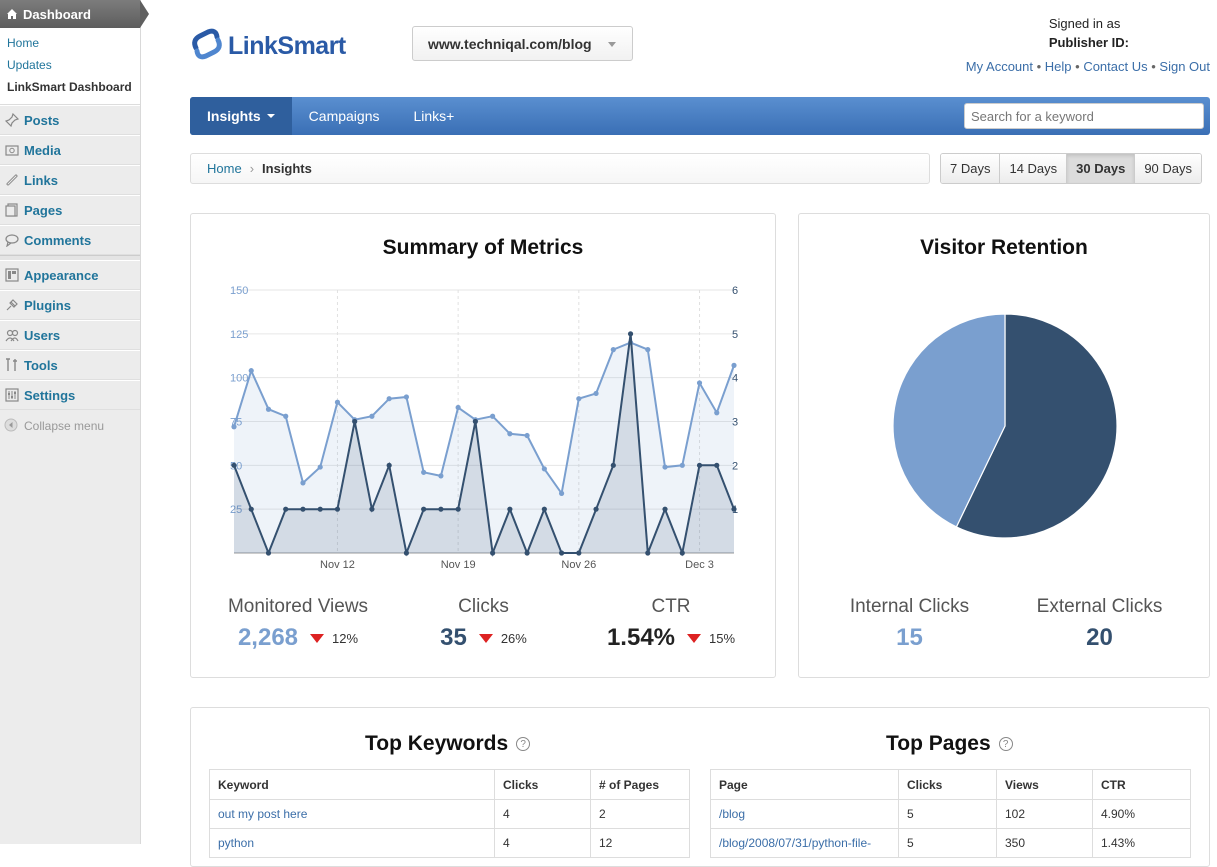 The width and height of the screenshot is (1217, 867). What do you see at coordinates (1084, 23) in the screenshot?
I see `signed-in-label: Signed in as` at bounding box center [1084, 23].